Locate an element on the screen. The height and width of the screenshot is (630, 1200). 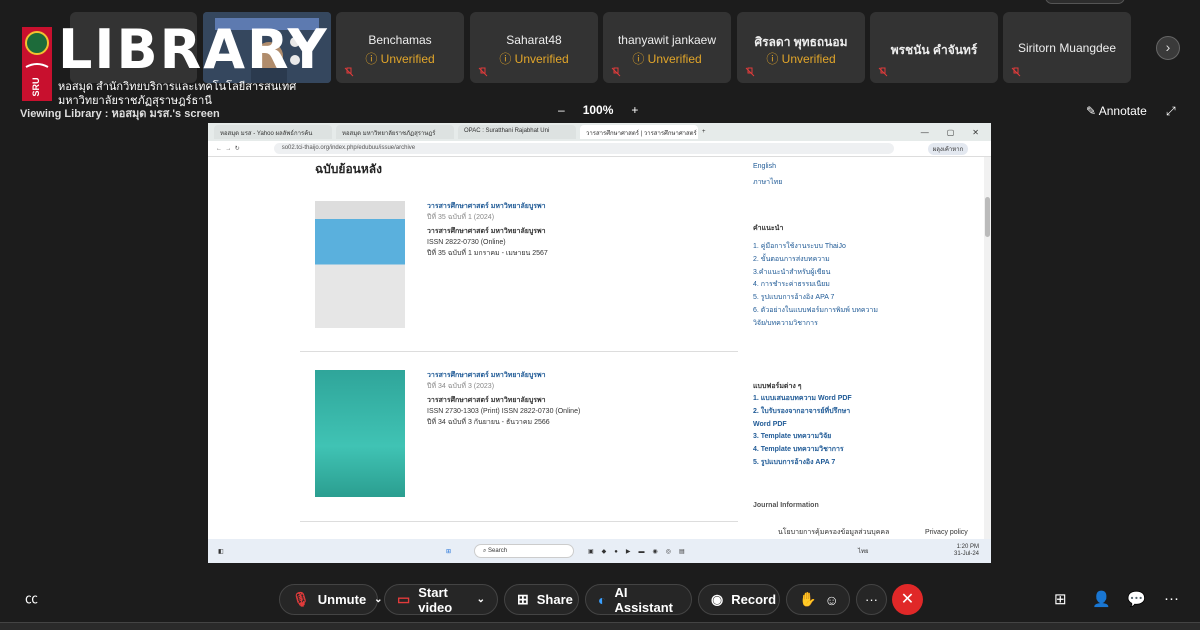
unmute-button: 🎙 Unmute ⌄ is located at coordinates (331, 599).